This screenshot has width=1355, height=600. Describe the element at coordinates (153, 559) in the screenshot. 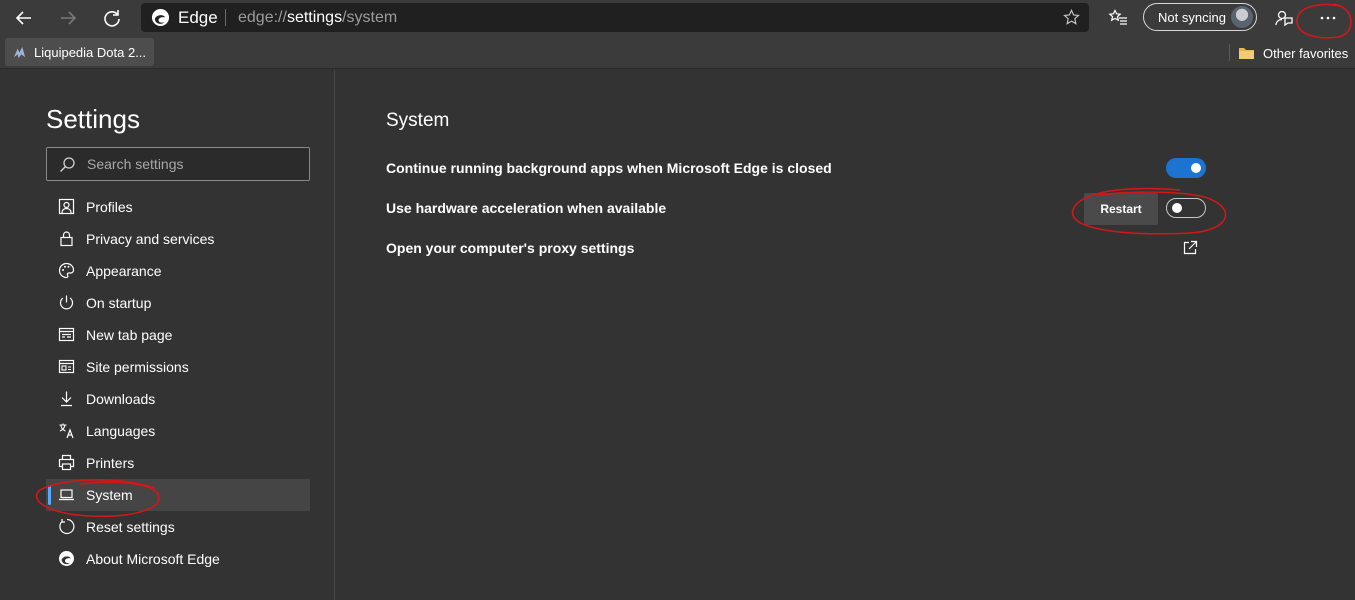

I see `sidebar-item-label: About Microsoft Edge` at that location.